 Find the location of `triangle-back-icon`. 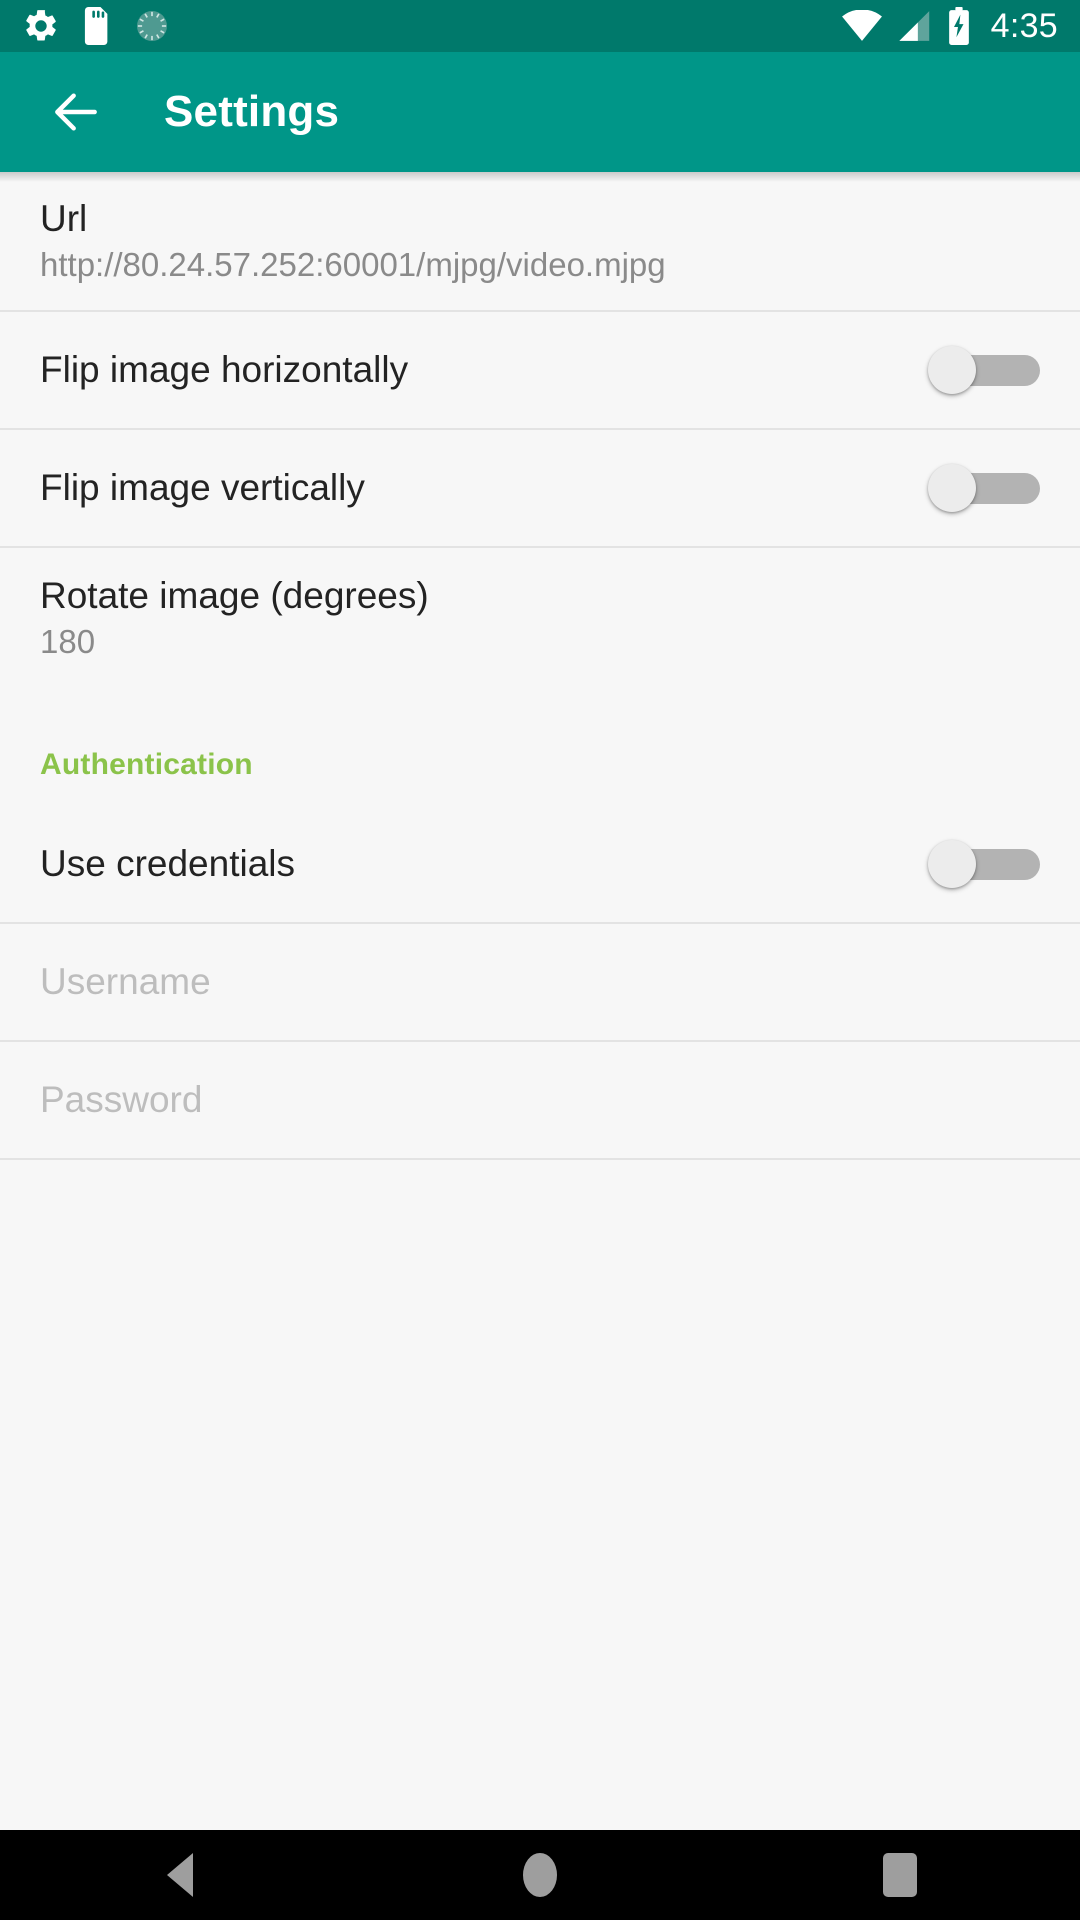

triangle-back-icon is located at coordinates (180, 1875).